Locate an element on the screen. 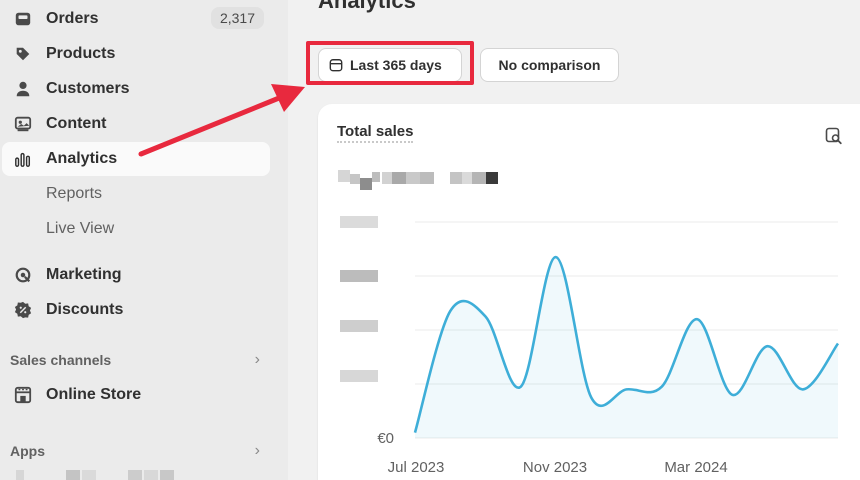 The height and width of the screenshot is (480, 860). sidebar-item-label: Online Store is located at coordinates (94, 394).